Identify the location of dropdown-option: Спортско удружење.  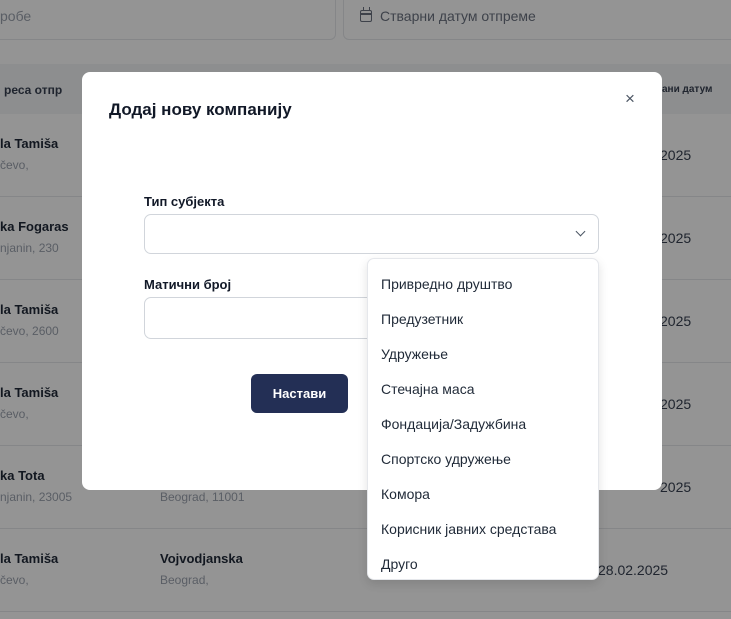
(483, 458).